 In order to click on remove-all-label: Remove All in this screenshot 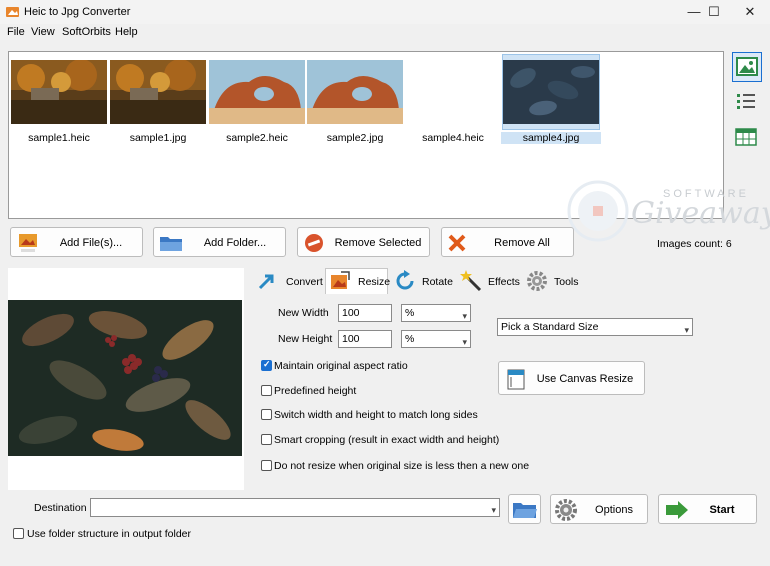, I will do `click(522, 243)`.